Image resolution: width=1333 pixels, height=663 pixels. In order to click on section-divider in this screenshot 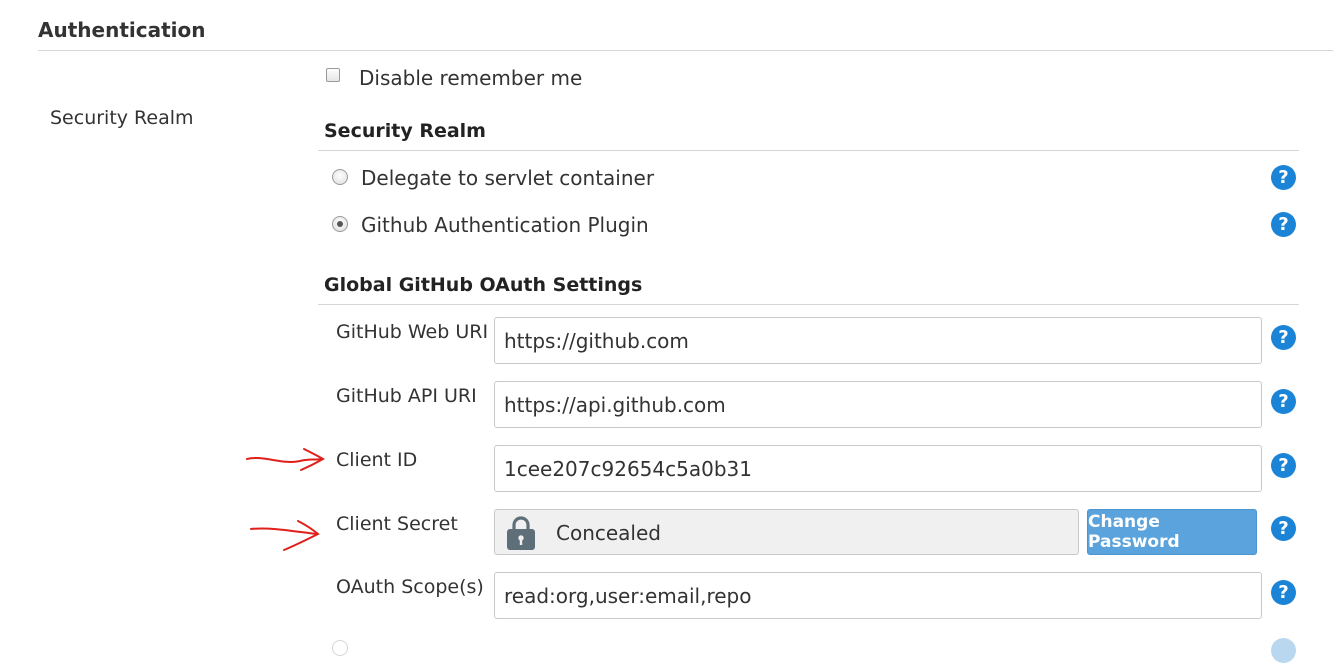, I will do `click(685, 50)`.